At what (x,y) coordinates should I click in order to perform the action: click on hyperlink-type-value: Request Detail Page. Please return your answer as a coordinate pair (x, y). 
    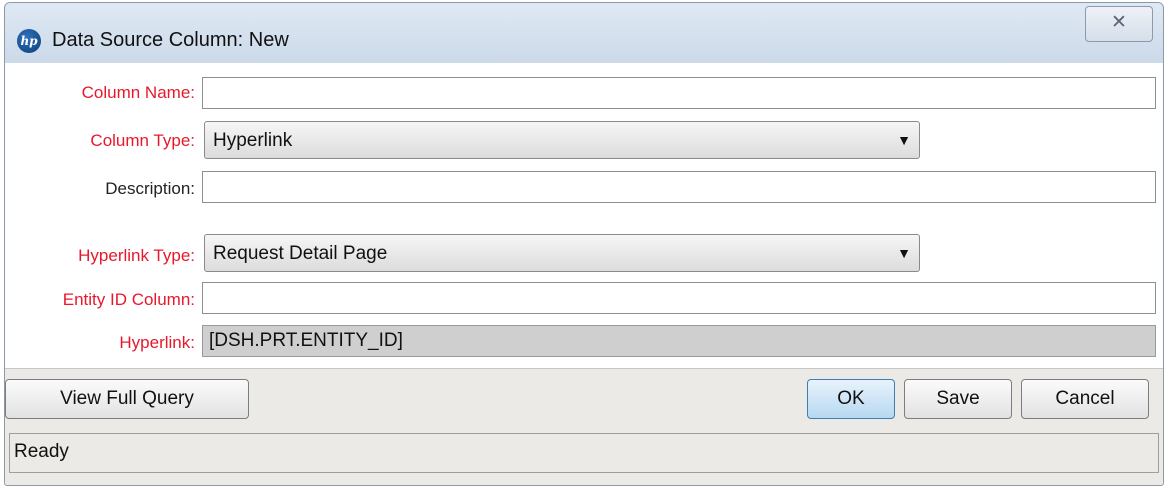
    Looking at the image, I should click on (300, 253).